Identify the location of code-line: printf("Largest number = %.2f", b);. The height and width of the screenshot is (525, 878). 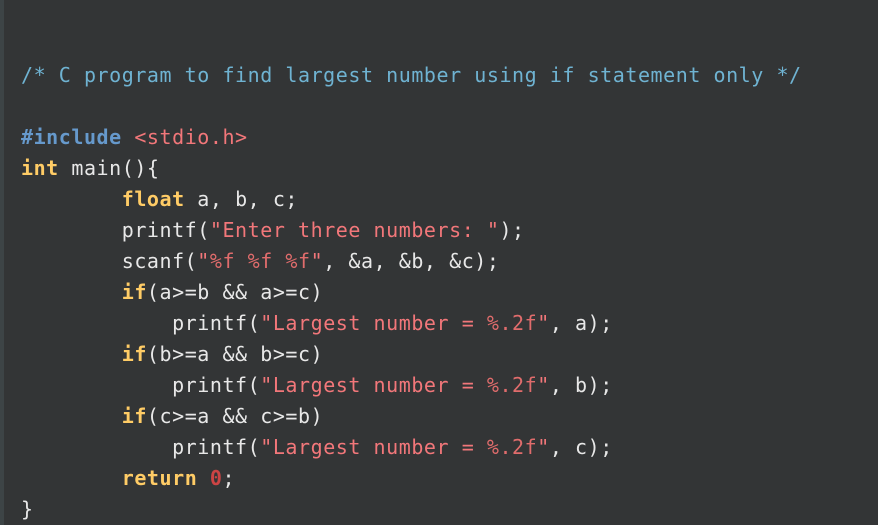
(449, 385).